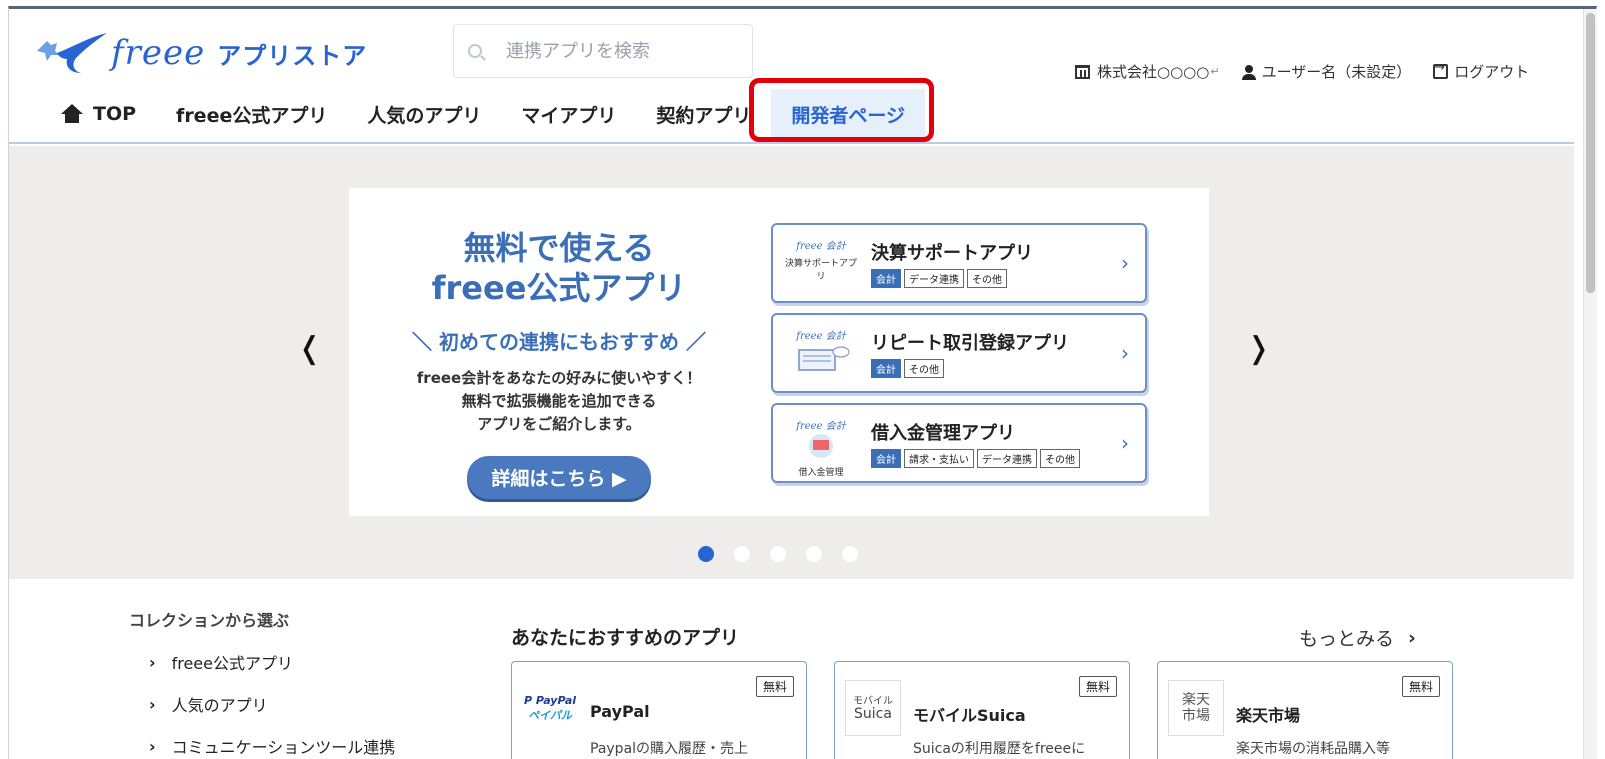 The height and width of the screenshot is (759, 1605). Describe the element at coordinates (550, 700) in the screenshot. I see `paypal-logo-text: P PayPal` at that location.